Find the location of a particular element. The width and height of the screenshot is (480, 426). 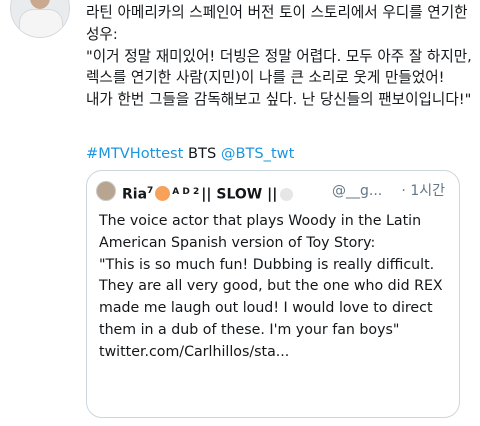

quoted-display-name: Ria7 A D 2 || SLOW || is located at coordinates (209, 193).